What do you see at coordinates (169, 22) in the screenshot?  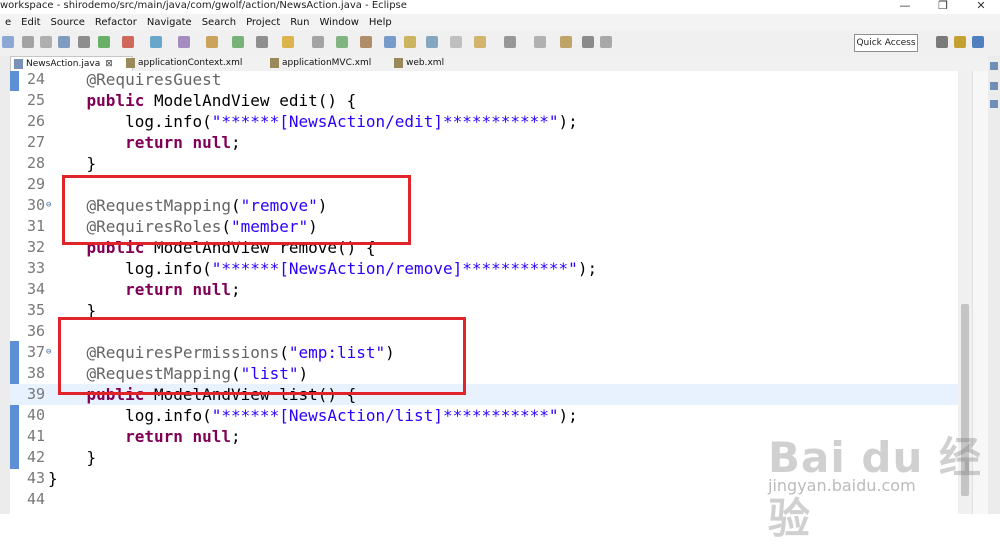 I see `menu-item: Navigate` at bounding box center [169, 22].